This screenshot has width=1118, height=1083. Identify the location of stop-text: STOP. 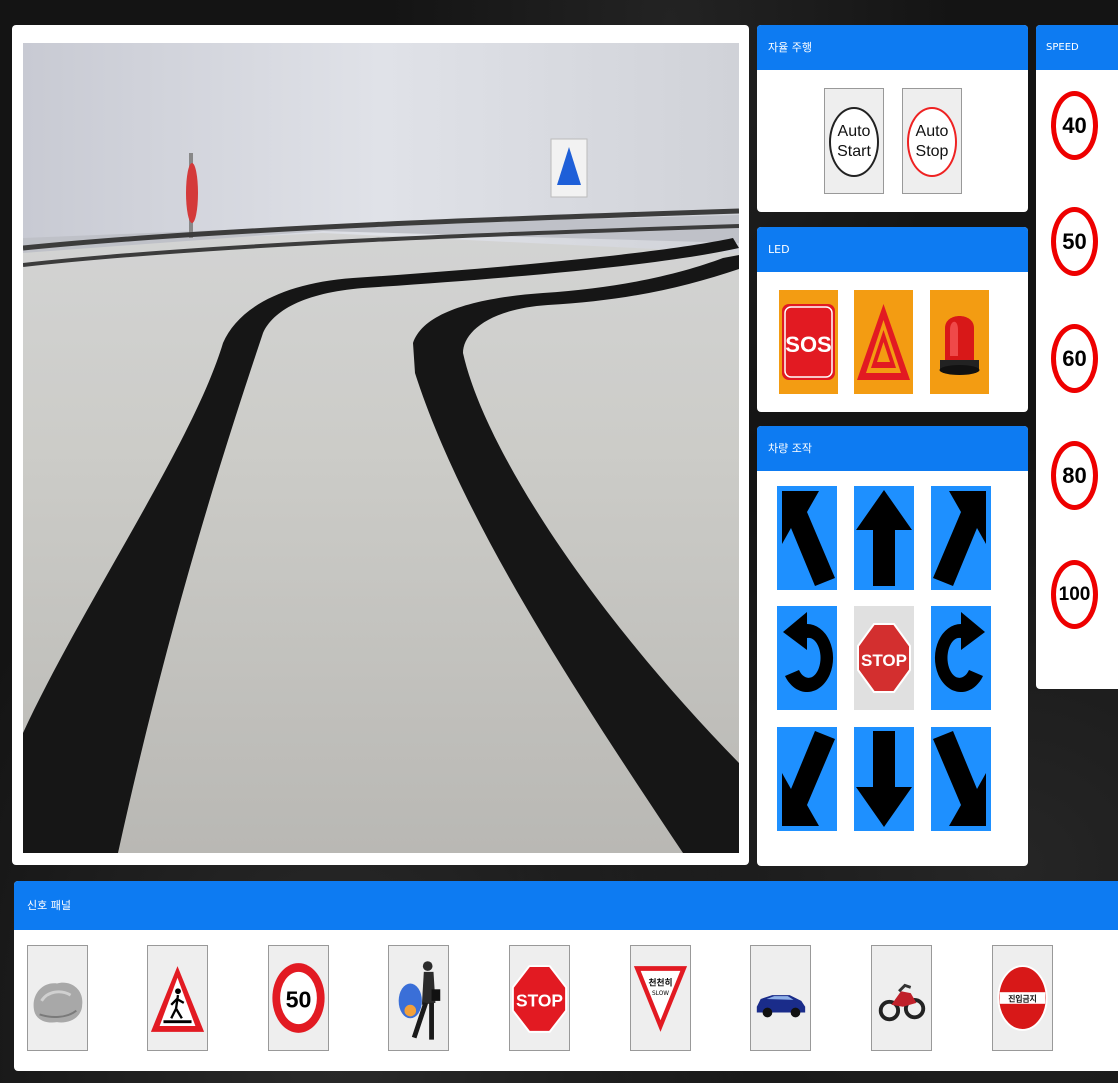
(884, 660).